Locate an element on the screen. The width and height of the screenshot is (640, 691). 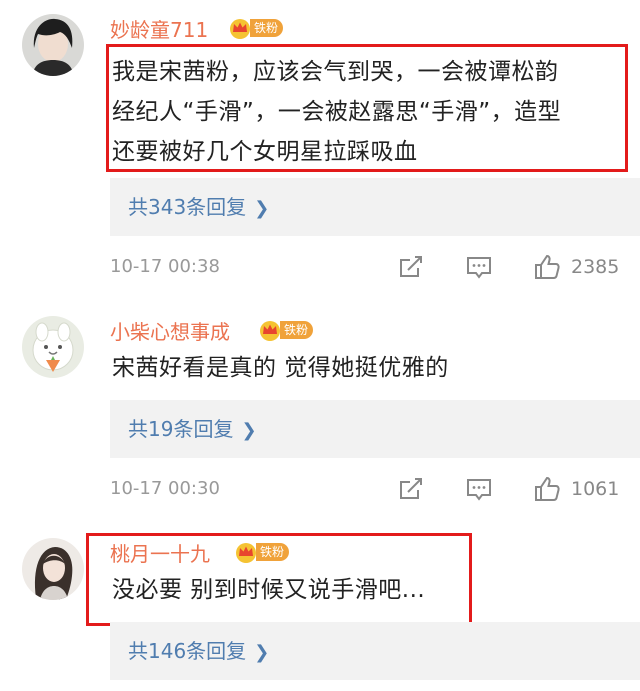
username: 桃月一十九 is located at coordinates (160, 552).